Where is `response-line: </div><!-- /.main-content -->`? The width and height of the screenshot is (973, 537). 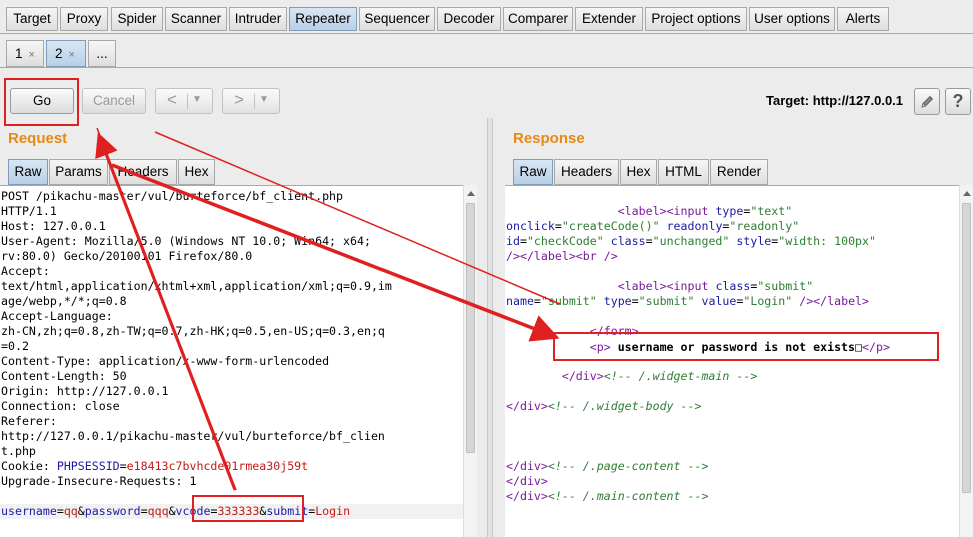
response-line: </div><!-- /.main-content --> is located at coordinates (607, 496).